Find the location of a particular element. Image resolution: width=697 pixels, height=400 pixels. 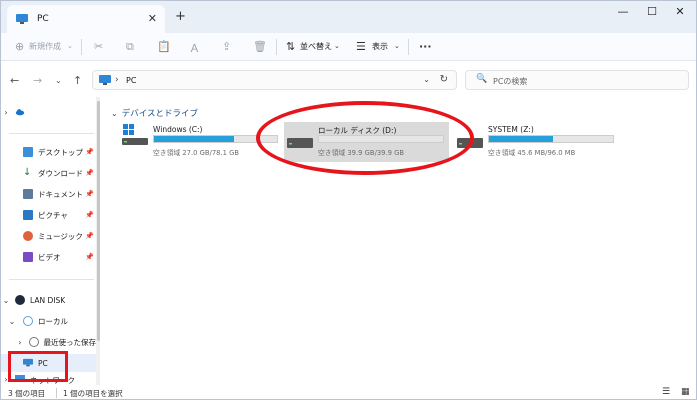

sidebar-item-local: ⌄ ローカル is located at coordinates (48, 321).